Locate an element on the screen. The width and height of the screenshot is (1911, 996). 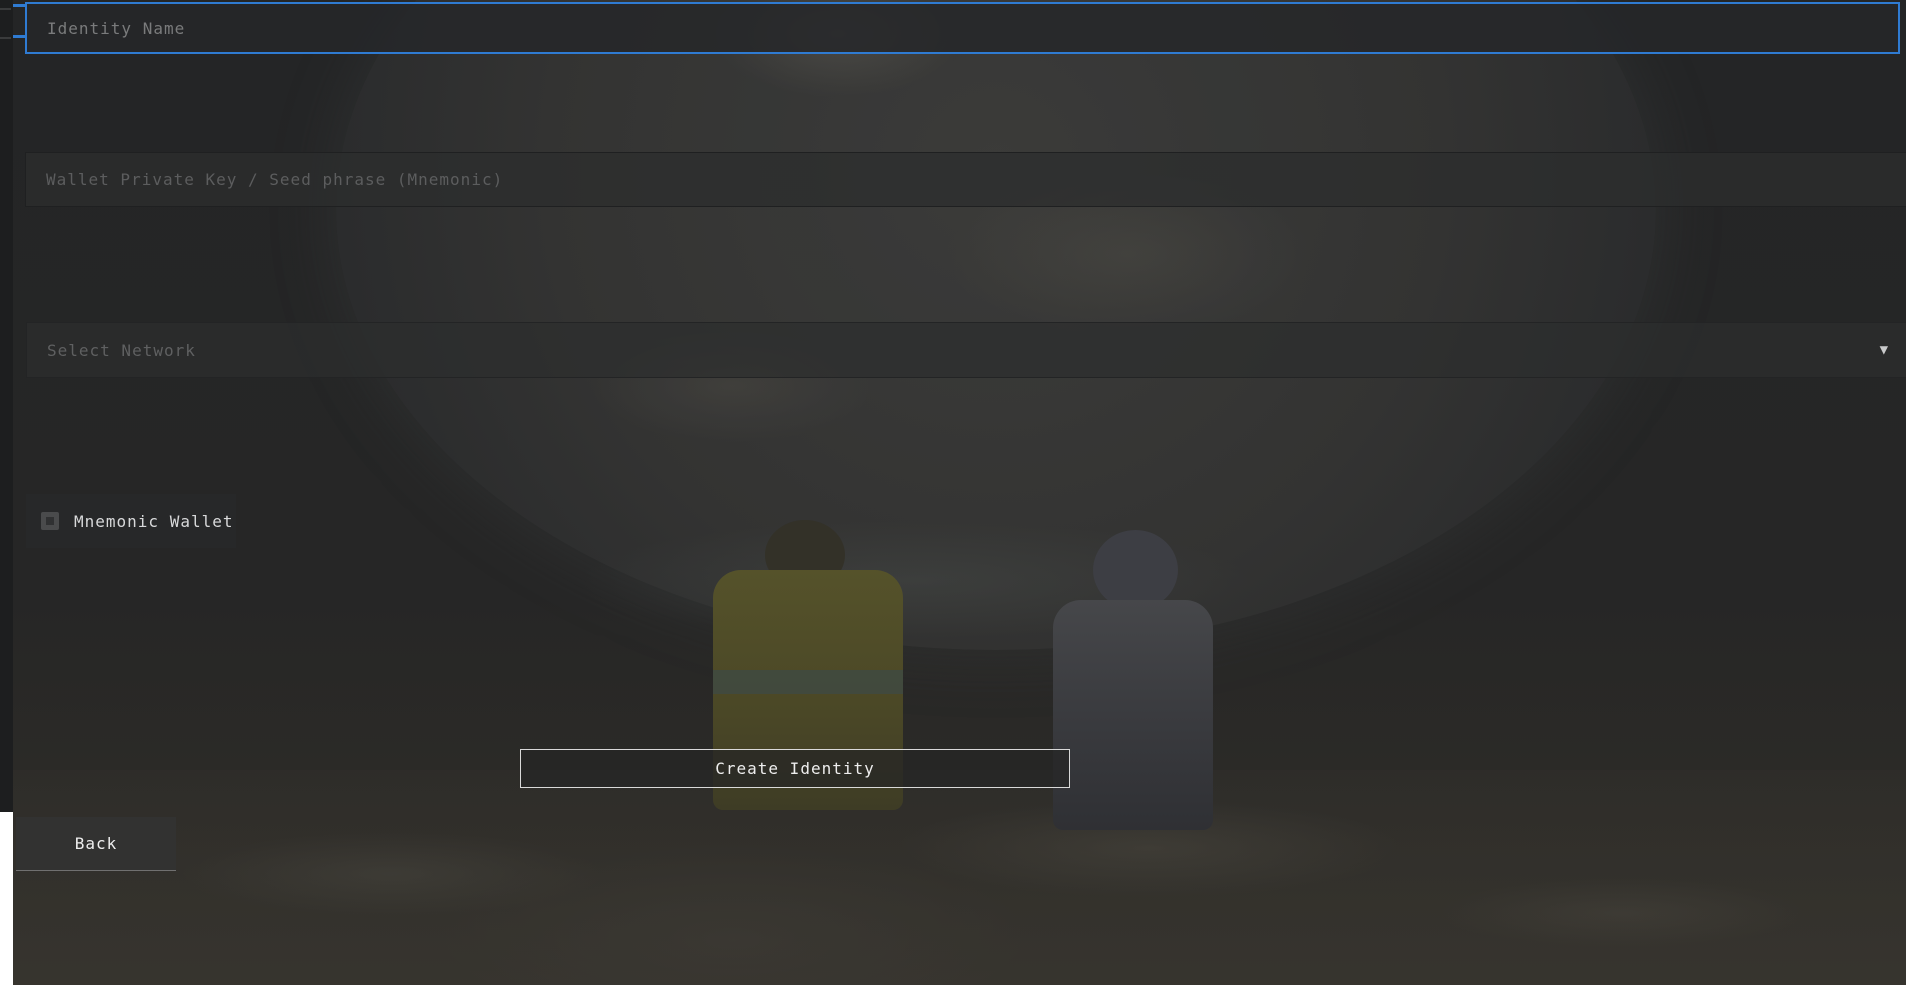
back-button: Back is located at coordinates (96, 844).